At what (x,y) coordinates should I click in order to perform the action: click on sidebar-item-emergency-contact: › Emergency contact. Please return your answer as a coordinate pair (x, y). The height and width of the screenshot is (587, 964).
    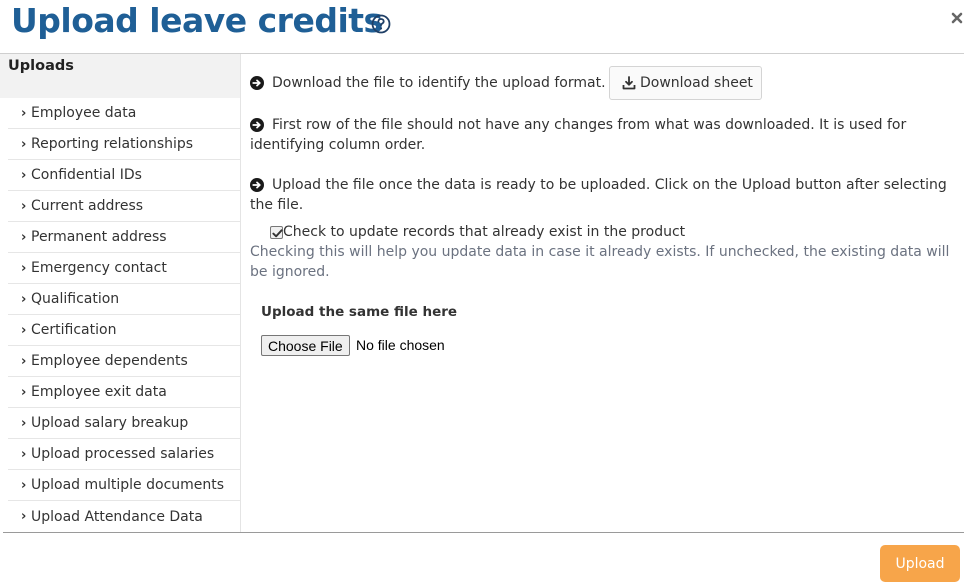
    Looking at the image, I should click on (124, 268).